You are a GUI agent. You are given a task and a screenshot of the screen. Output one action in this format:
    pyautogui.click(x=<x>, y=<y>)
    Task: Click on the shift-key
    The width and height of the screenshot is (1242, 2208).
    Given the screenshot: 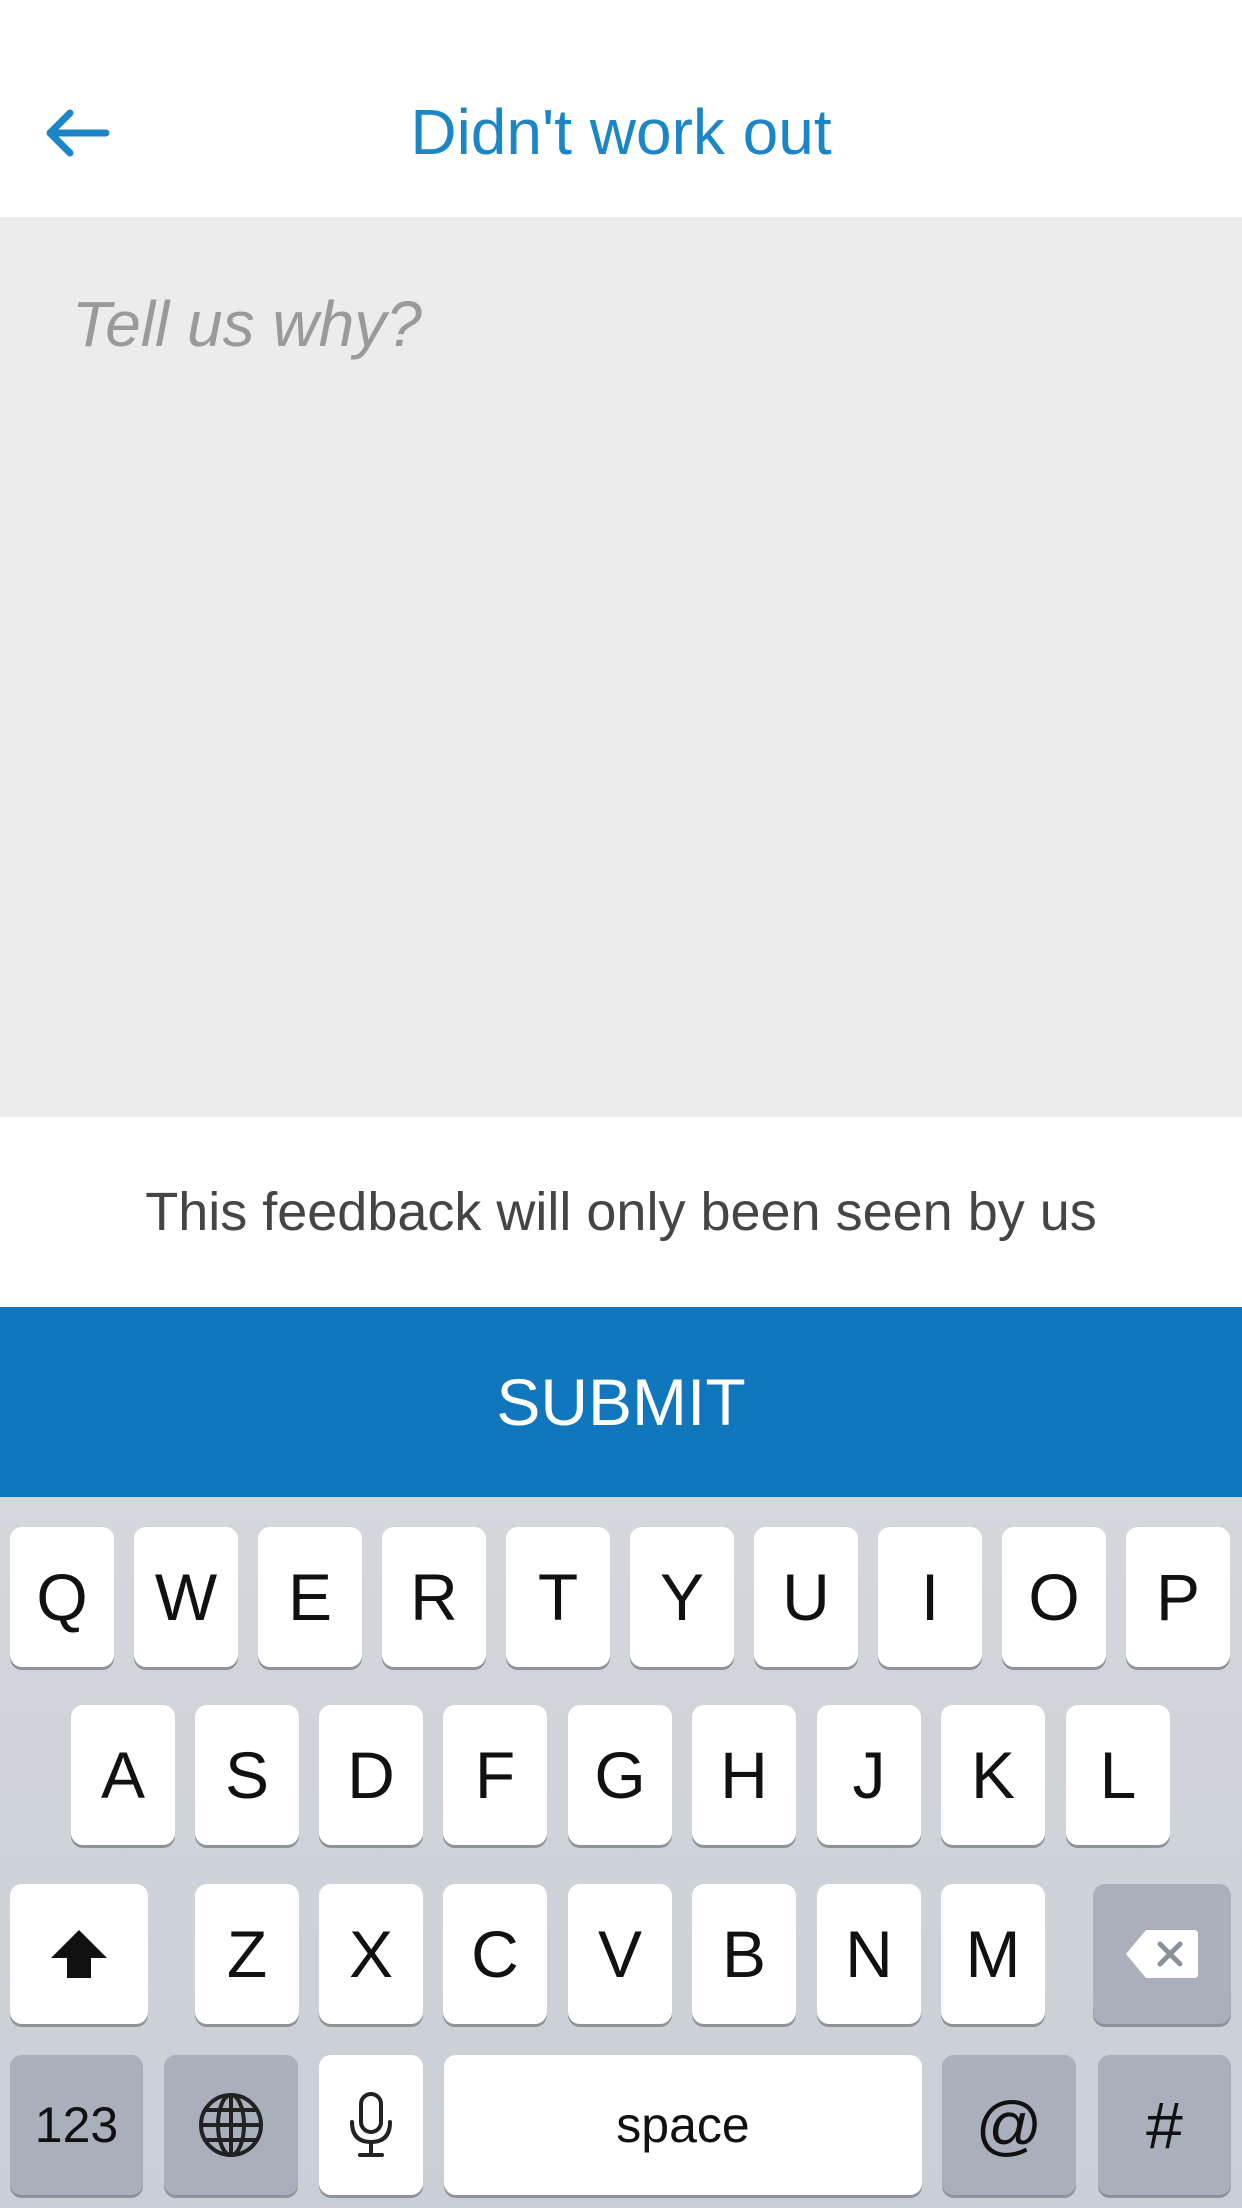 What is the action you would take?
    pyautogui.click(x=79, y=1954)
    